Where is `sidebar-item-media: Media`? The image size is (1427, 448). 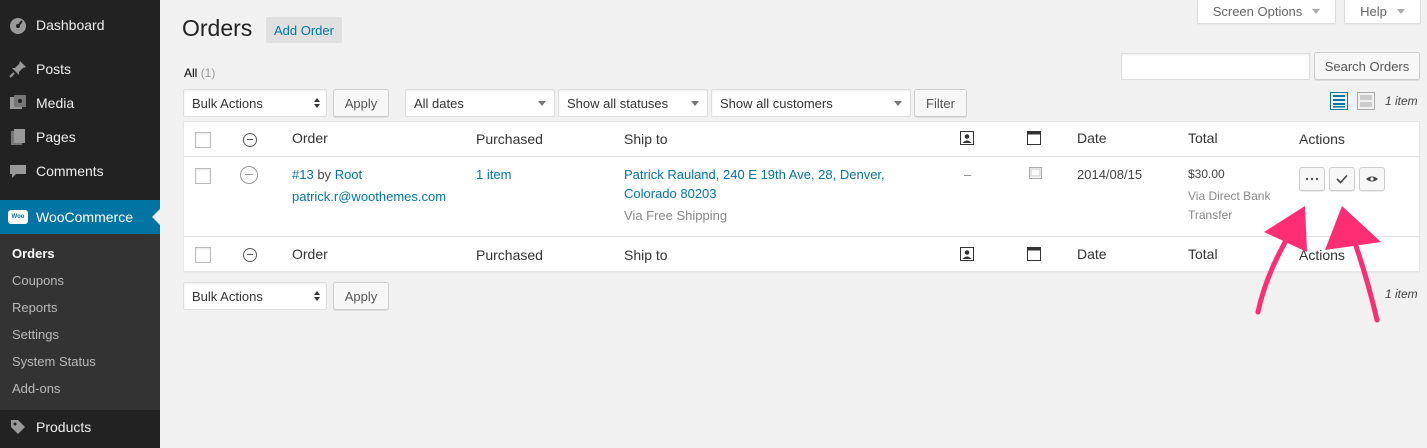 sidebar-item-media: Media is located at coordinates (80, 103).